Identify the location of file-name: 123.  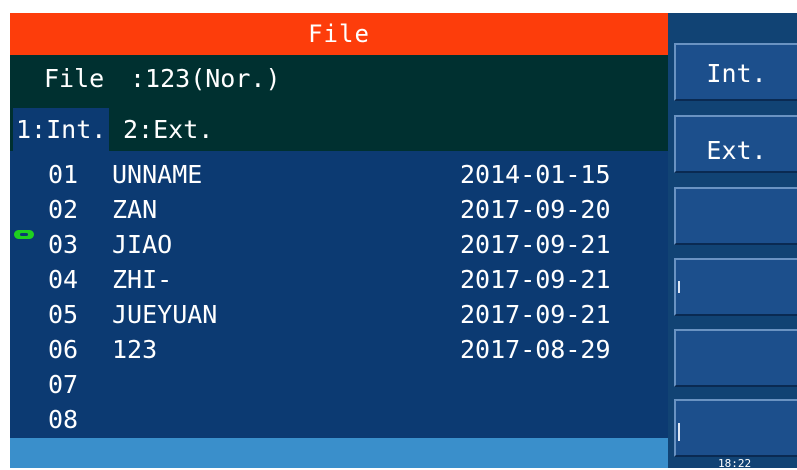
(135, 349).